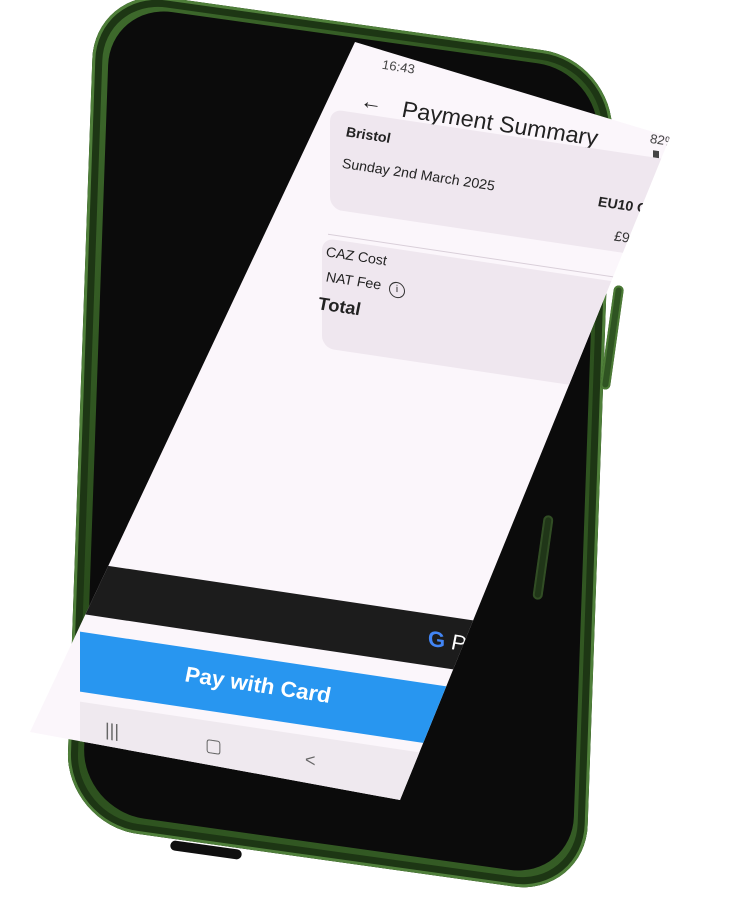  Describe the element at coordinates (418, 174) in the screenshot. I see `trip-date: Sunday 2nd March 2025` at that location.